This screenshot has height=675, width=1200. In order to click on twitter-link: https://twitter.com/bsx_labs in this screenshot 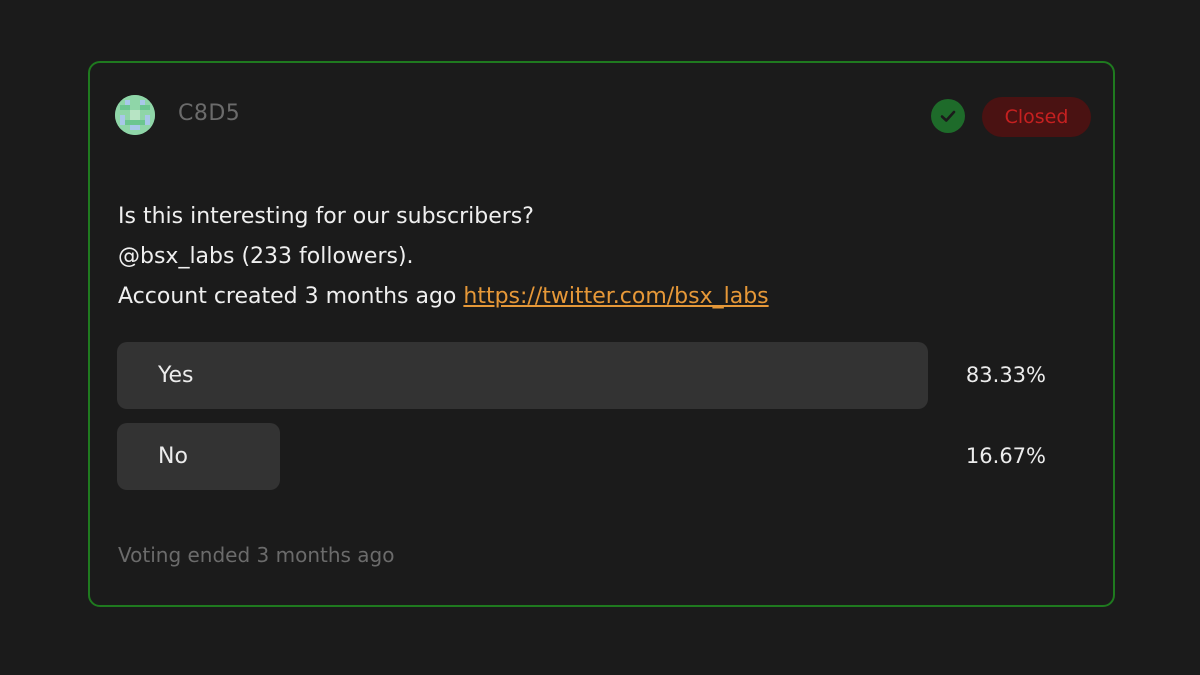, I will do `click(615, 296)`.